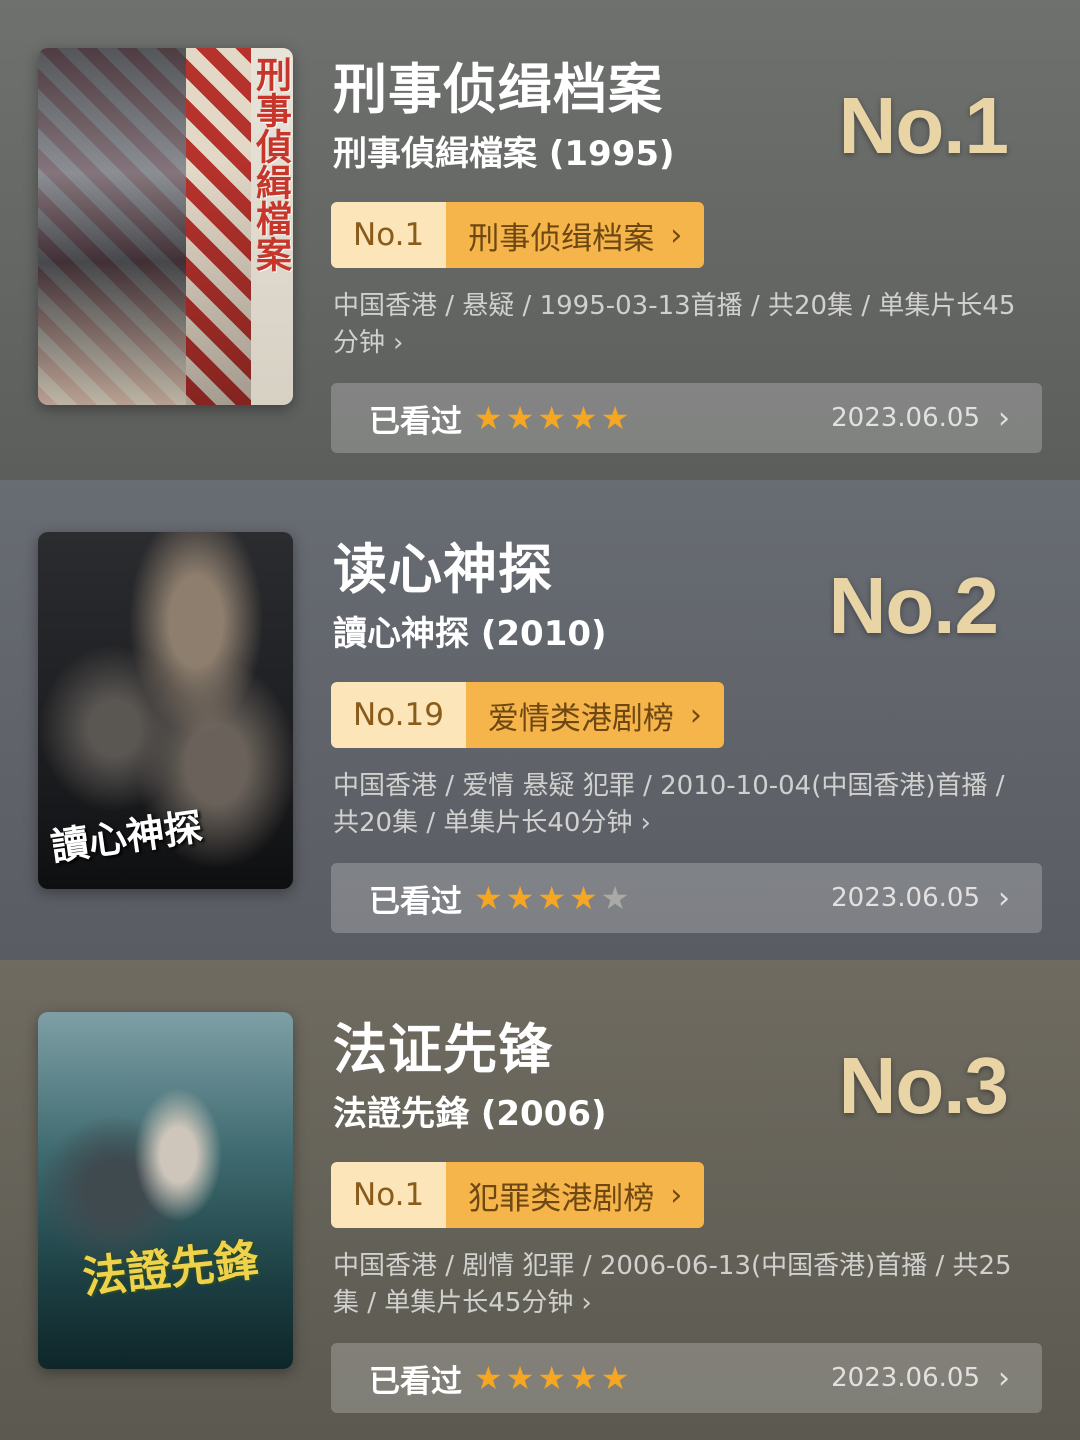  Describe the element at coordinates (580, 718) in the screenshot. I see `chart-name: 爱情类港剧榜` at that location.